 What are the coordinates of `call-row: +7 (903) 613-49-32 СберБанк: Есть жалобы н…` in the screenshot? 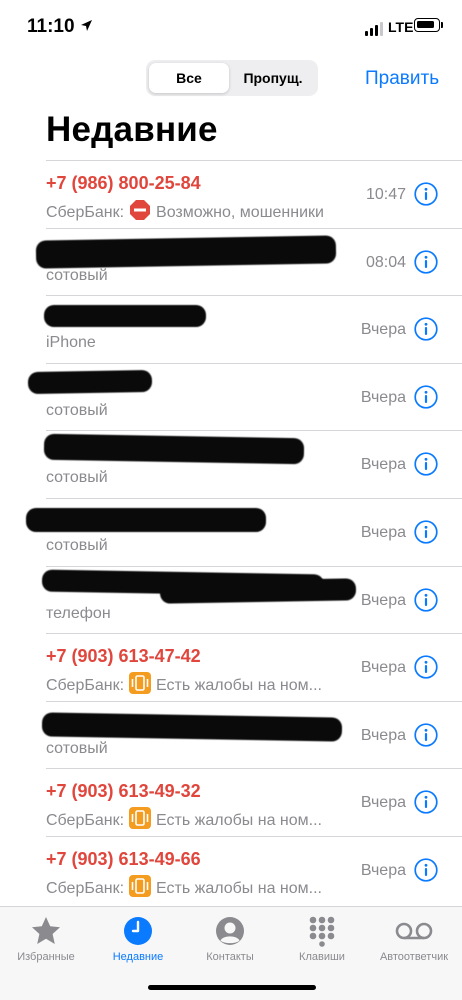 It's located at (231, 801).